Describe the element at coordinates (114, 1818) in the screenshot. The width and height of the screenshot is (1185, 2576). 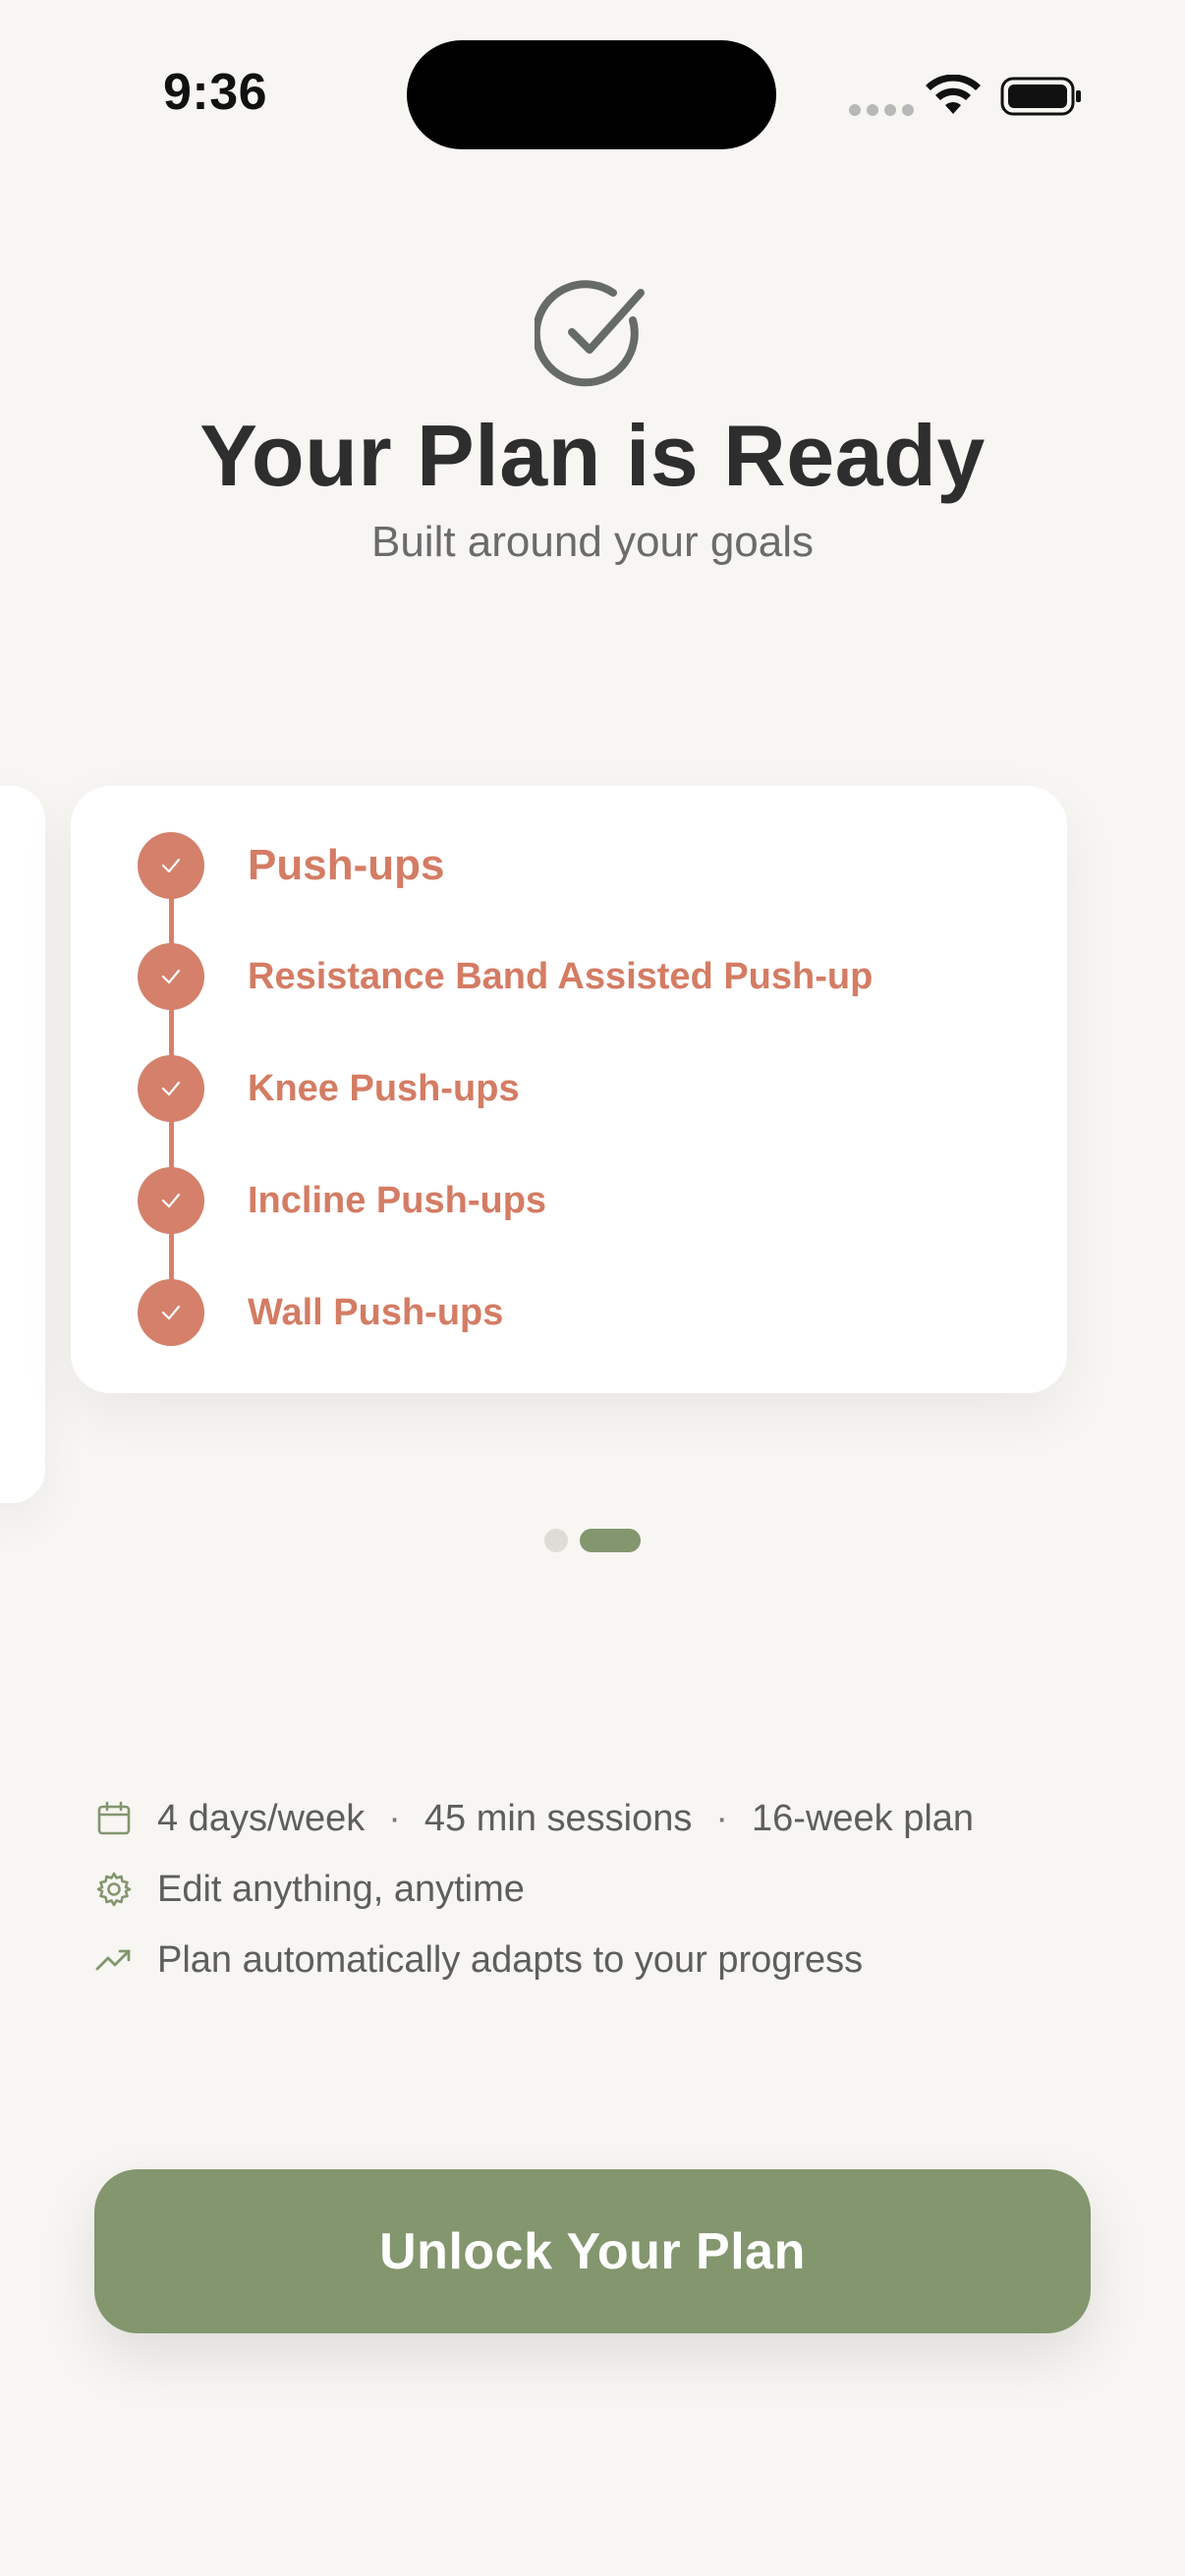
I see `calendar-icon` at that location.